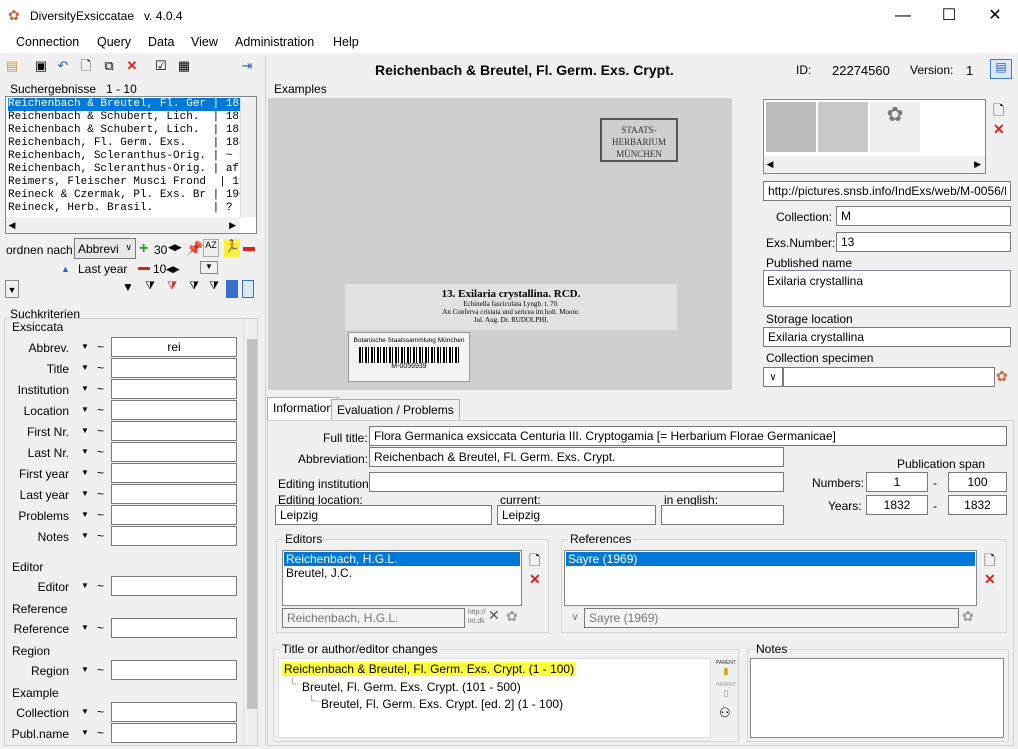 This screenshot has width=1018, height=749. I want to click on exsnumber-field, so click(923, 242).